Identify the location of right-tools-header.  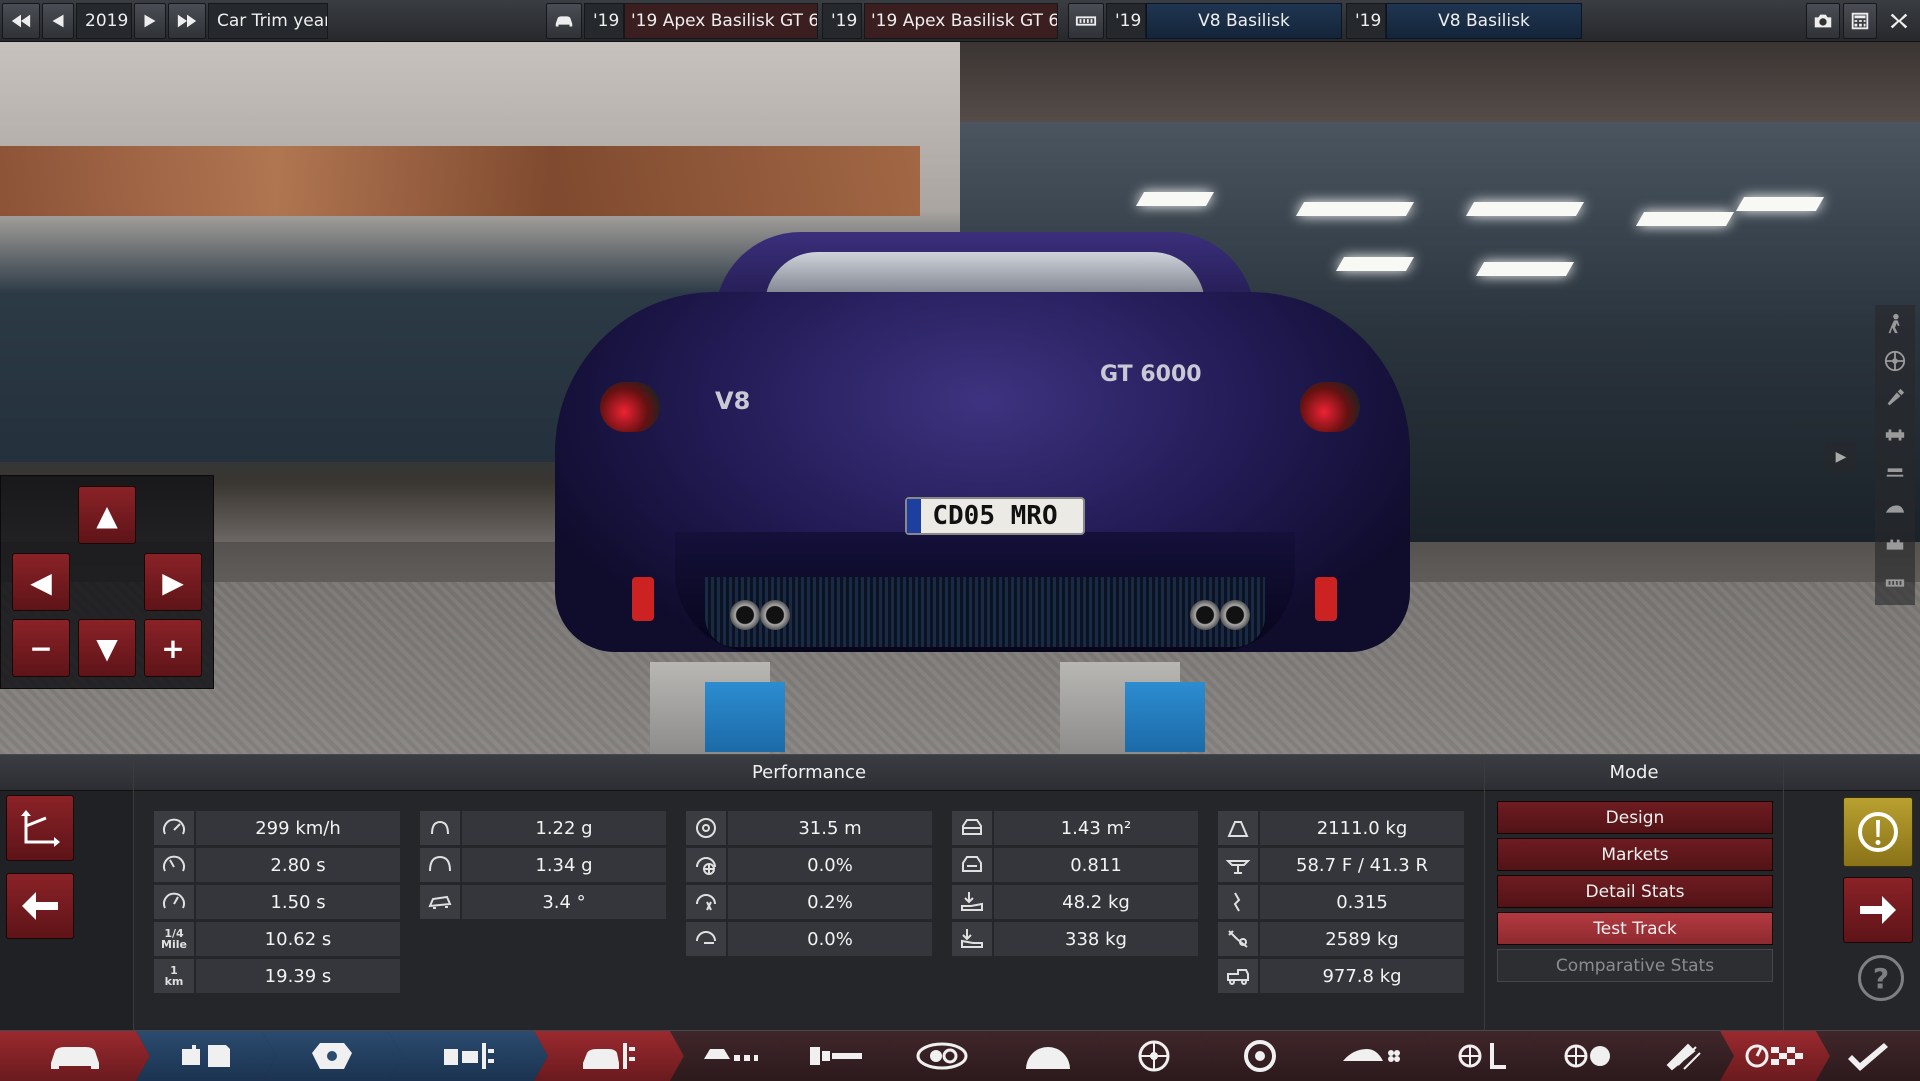
(1852, 773).